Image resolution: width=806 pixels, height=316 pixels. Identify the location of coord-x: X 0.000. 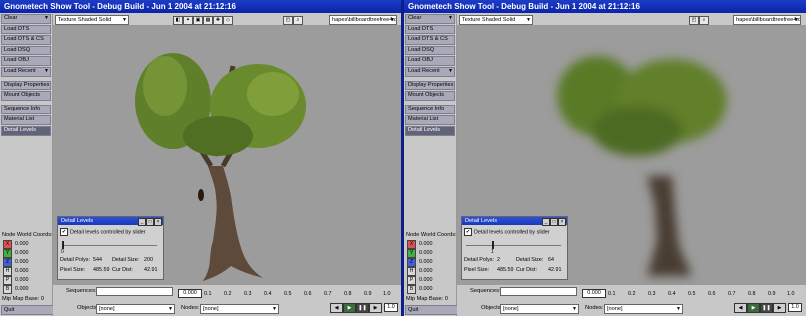
(16, 244).